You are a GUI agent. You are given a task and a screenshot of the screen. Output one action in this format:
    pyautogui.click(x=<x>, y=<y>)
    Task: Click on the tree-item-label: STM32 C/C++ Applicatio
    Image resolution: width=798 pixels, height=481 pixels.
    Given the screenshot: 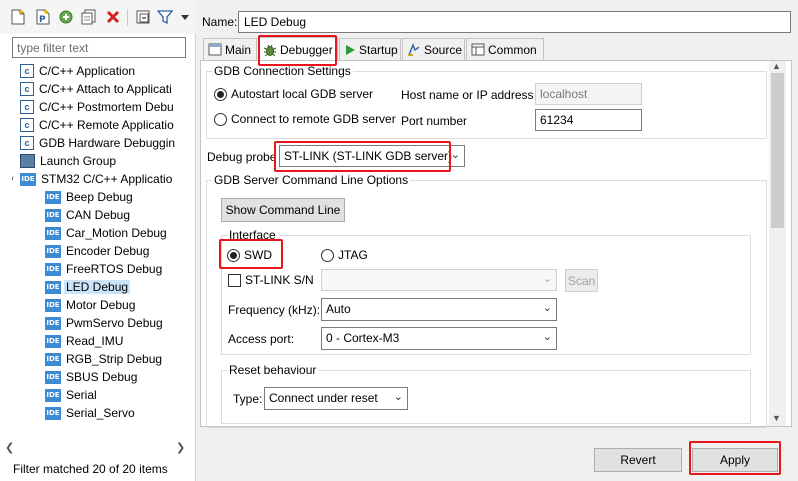 What is the action you would take?
    pyautogui.click(x=107, y=179)
    